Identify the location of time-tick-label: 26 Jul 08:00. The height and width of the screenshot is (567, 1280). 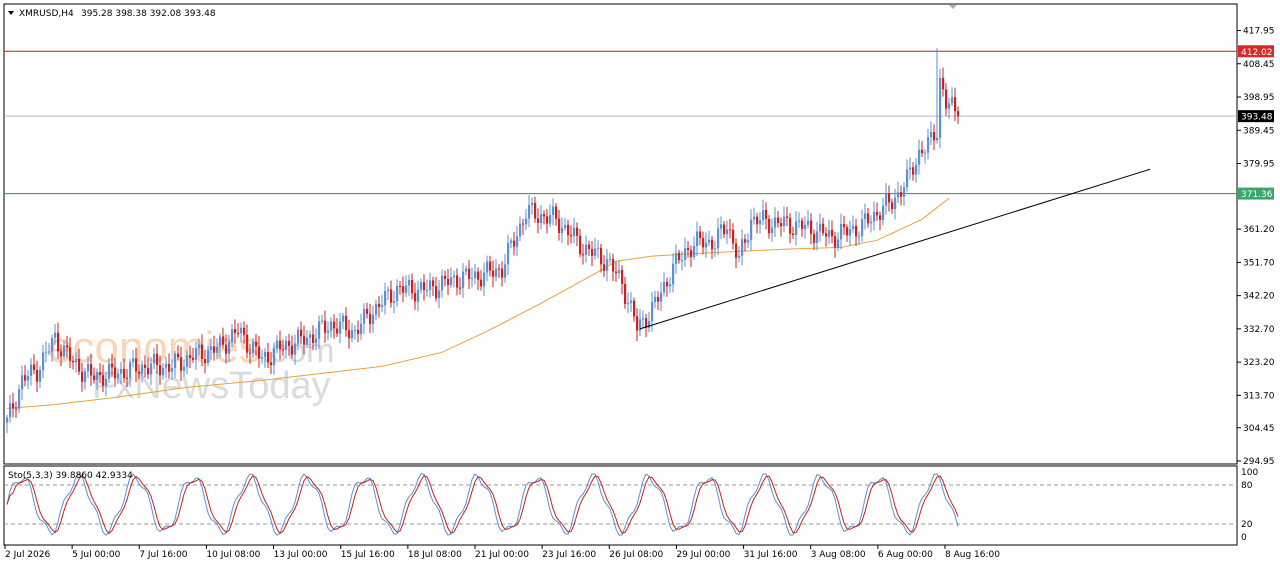
(636, 555).